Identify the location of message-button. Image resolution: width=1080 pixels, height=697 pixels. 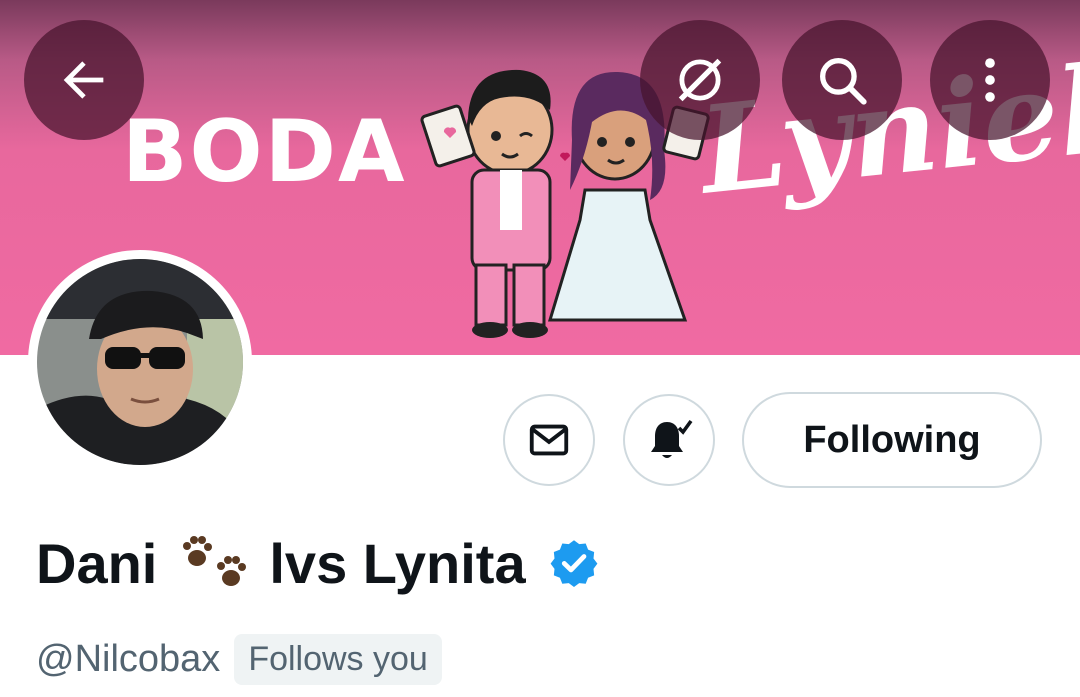
(549, 440).